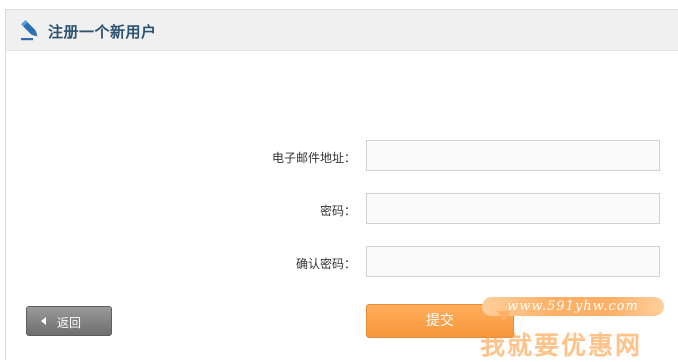 This screenshot has width=678, height=362. Describe the element at coordinates (561, 345) in the screenshot. I see `watermark-text: 我就要优惠网` at that location.